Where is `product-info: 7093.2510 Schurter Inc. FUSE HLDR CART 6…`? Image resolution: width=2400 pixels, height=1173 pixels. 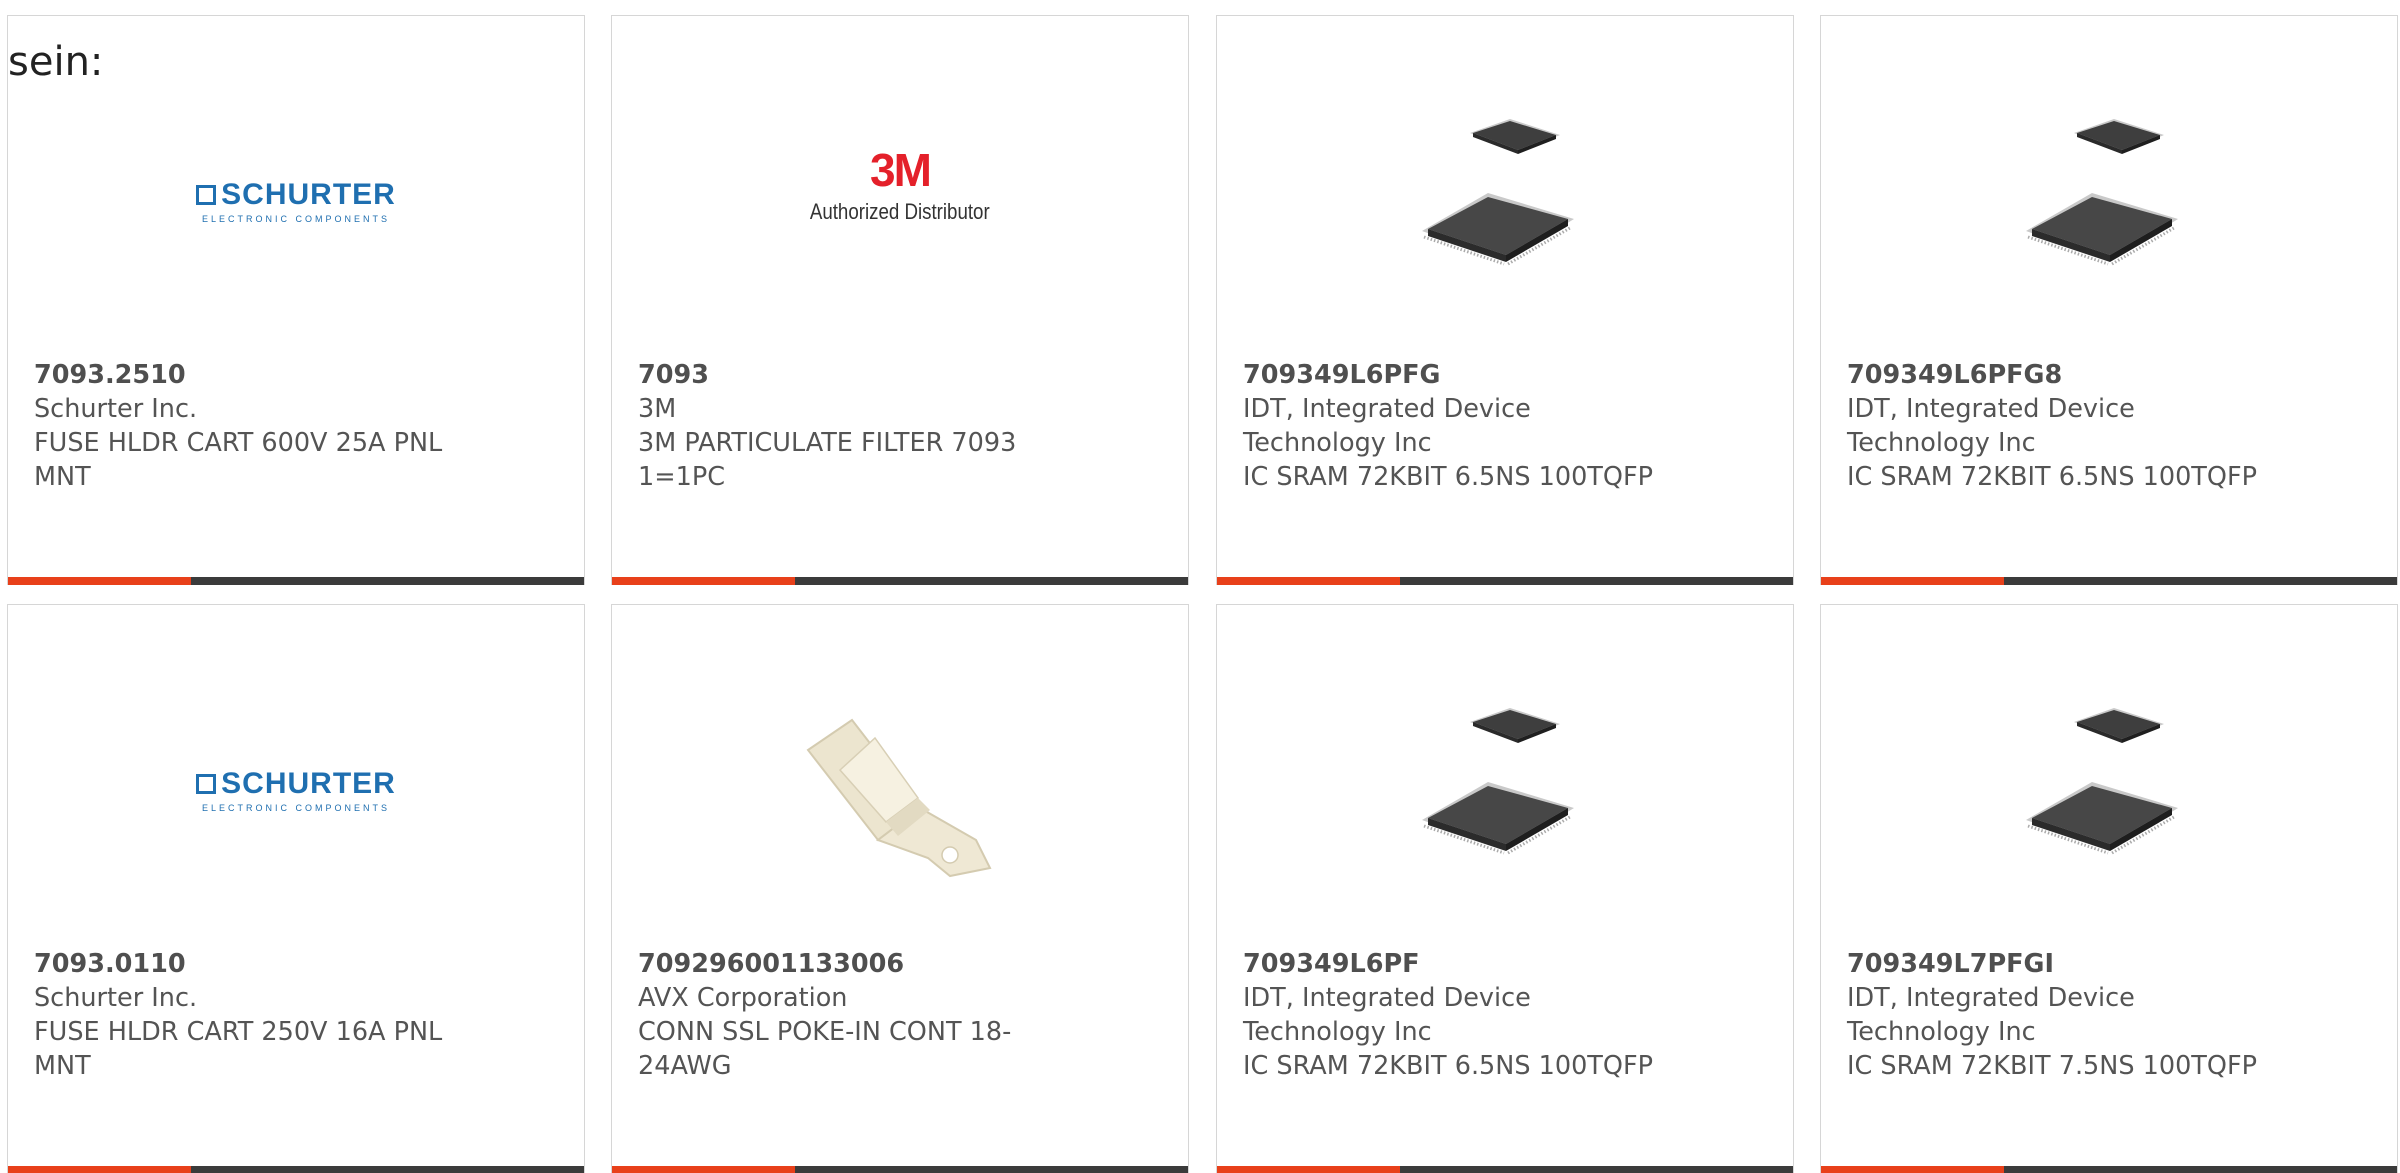
product-info: 7093.2510 Schurter Inc. FUSE HLDR CART 6… is located at coordinates (249, 426).